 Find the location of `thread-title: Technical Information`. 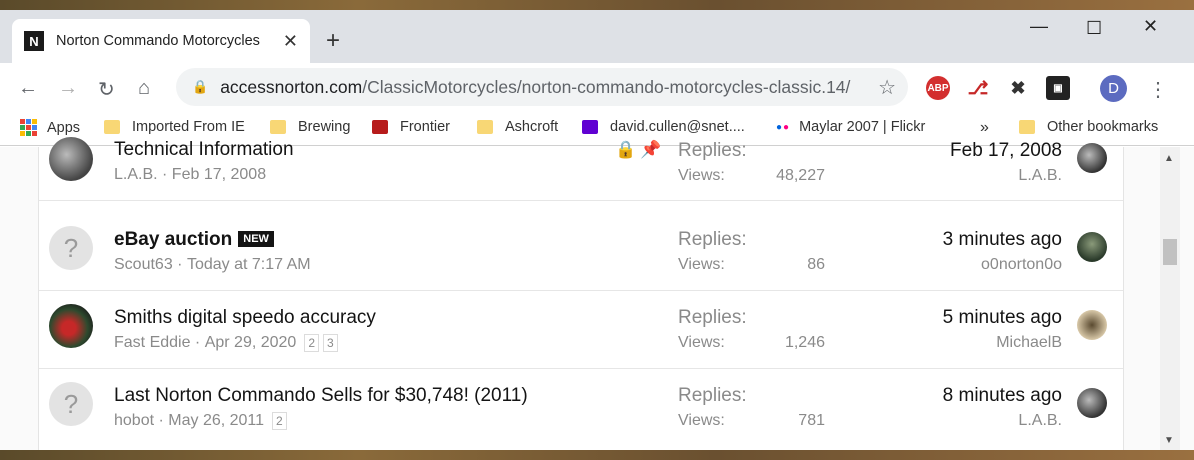

thread-title: Technical Information is located at coordinates (204, 150).